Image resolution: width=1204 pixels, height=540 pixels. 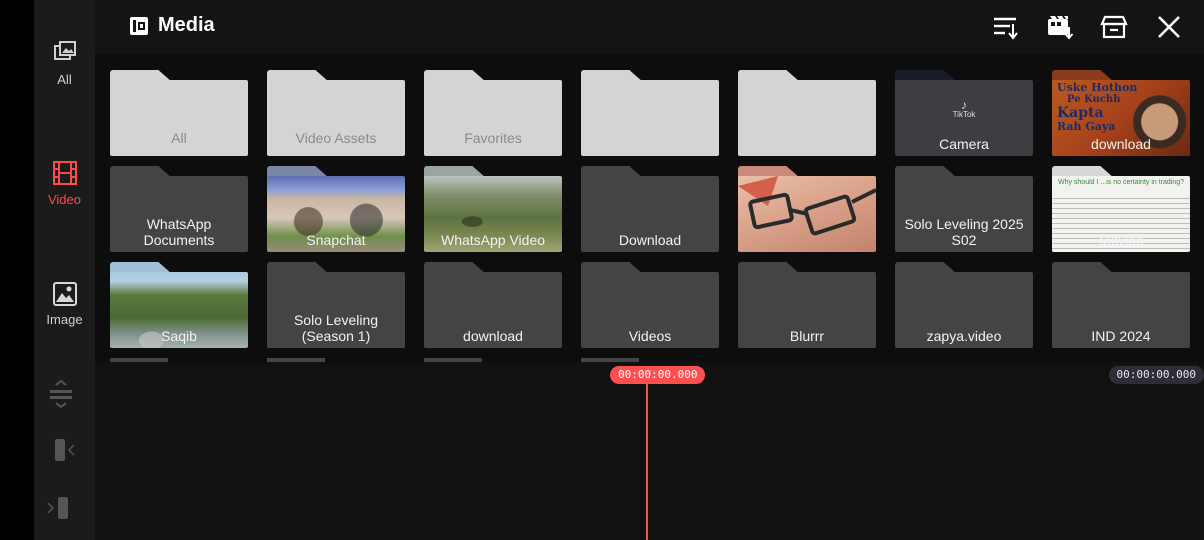 What do you see at coordinates (179, 209) in the screenshot?
I see `folder-whatsapp-documents: WhatsApp Documents` at bounding box center [179, 209].